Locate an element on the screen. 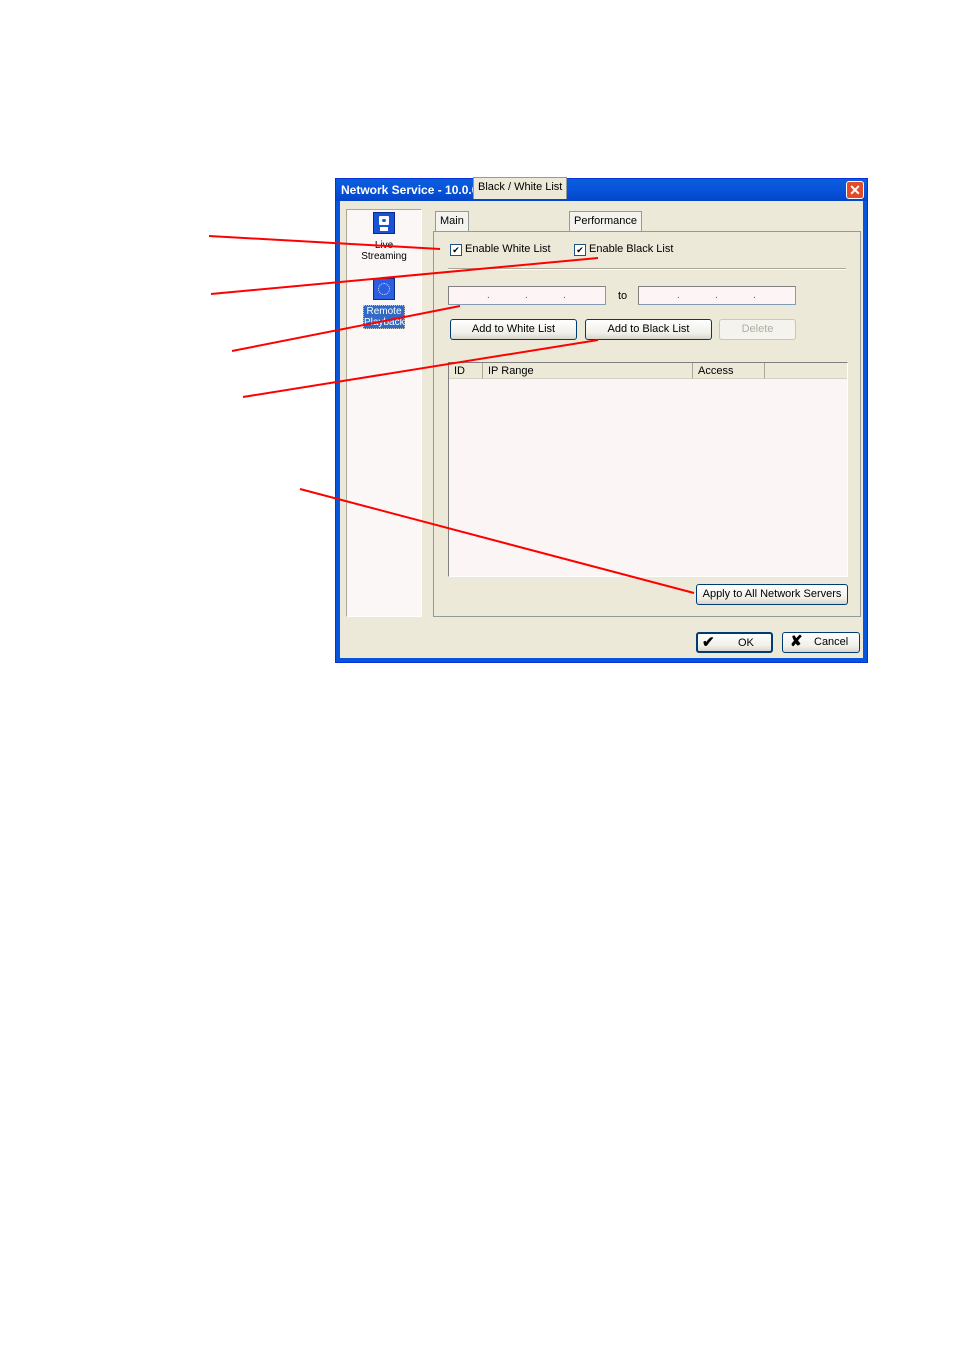 Image resolution: width=954 pixels, height=1356 pixels. tab-performance: Performance is located at coordinates (605, 221).